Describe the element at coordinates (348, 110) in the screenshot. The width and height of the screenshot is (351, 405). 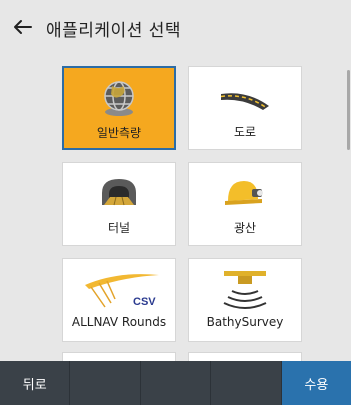
I see `scrollbar-thumb` at that location.